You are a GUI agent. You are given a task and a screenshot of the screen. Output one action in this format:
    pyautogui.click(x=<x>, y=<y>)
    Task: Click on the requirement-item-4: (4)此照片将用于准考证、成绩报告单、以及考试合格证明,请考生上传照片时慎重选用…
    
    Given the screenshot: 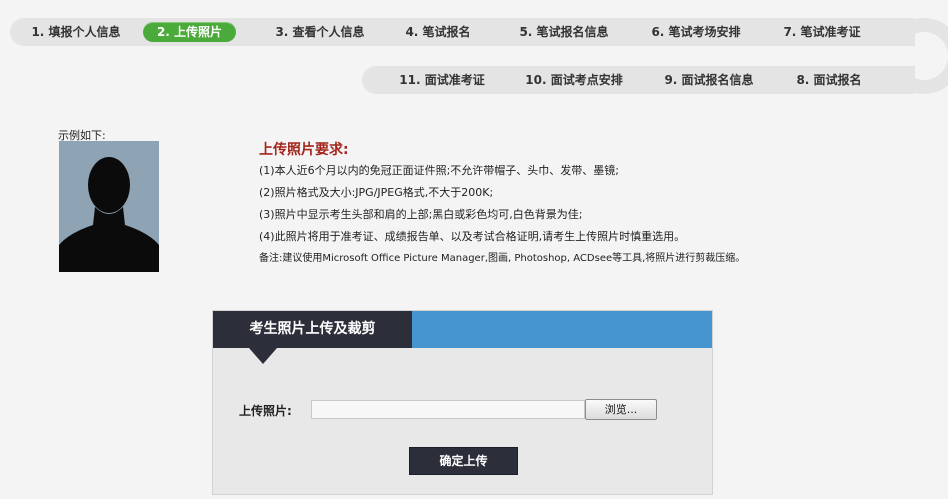 What is the action you would take?
    pyautogui.click(x=472, y=236)
    